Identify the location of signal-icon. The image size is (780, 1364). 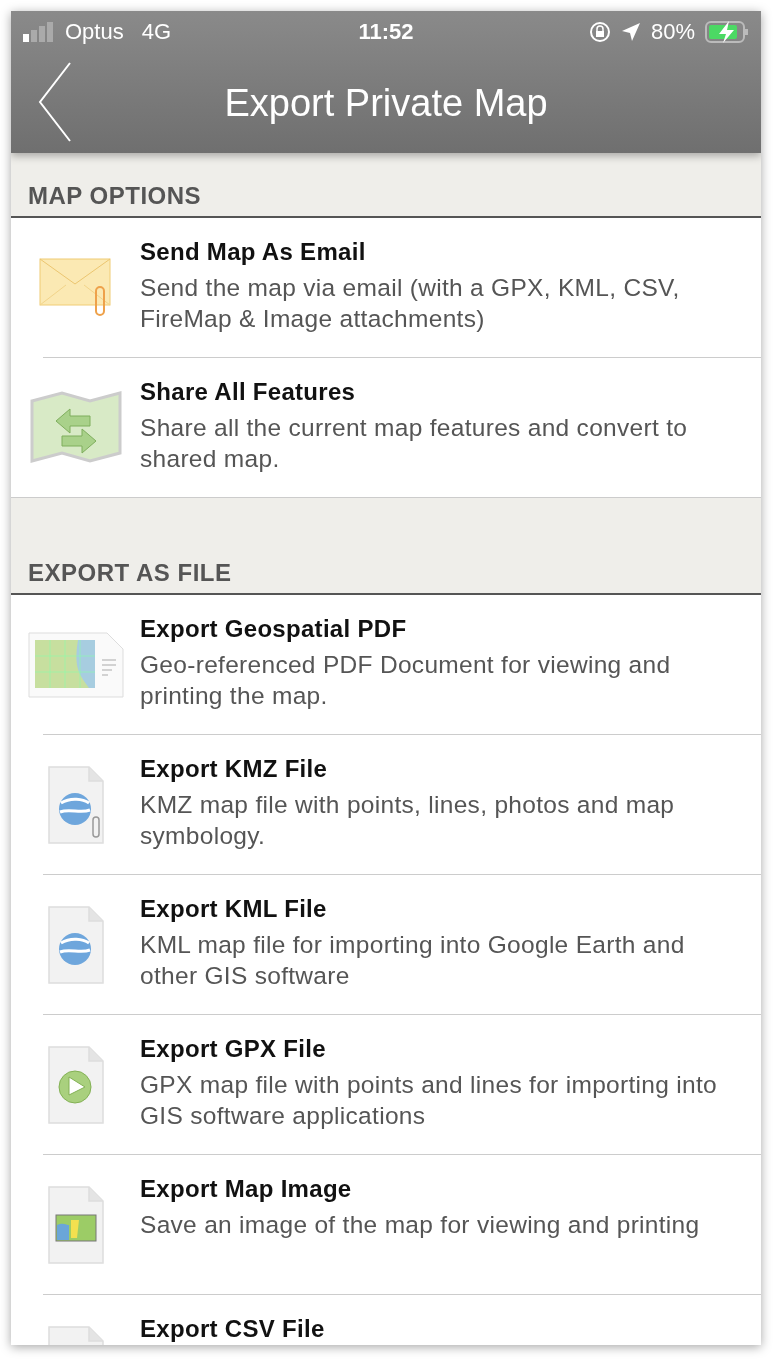
(39, 32).